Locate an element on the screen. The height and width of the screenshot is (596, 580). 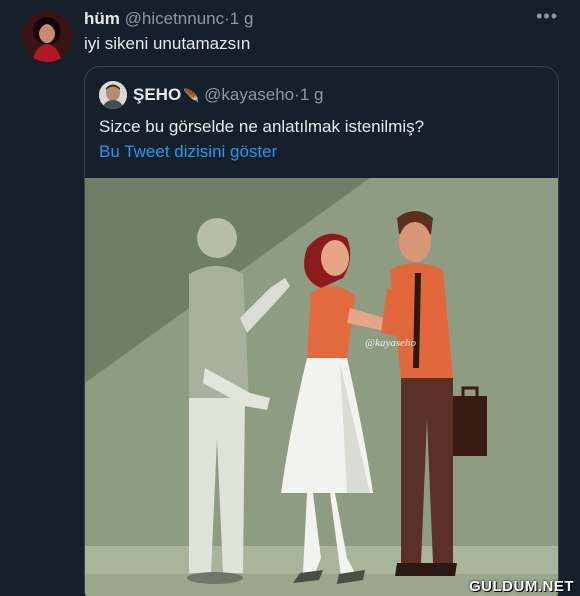
quoted-avatar-image is located at coordinates (113, 95).